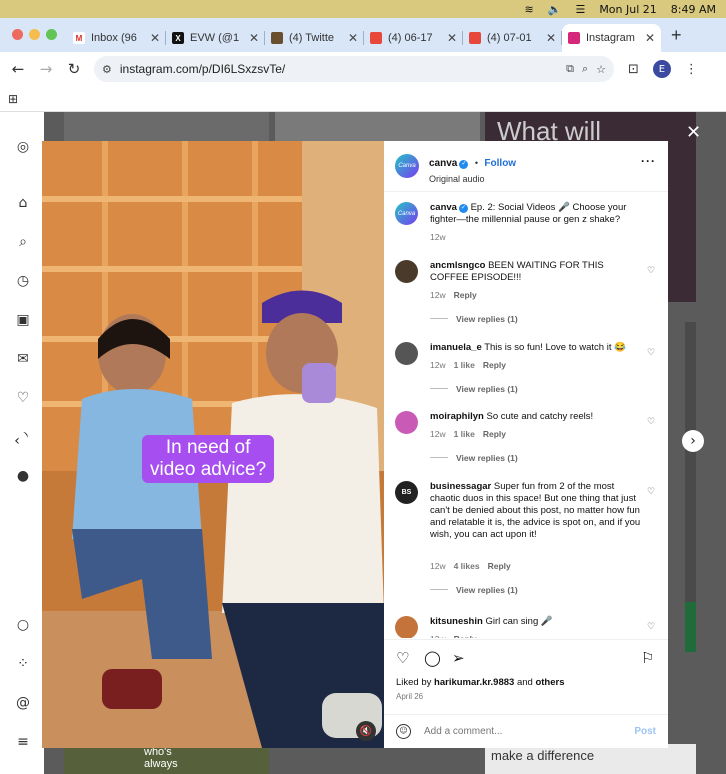 Image resolution: width=726 pixels, height=774 pixels. What do you see at coordinates (23, 625) in the screenshot?
I see `meta-ai-icon: ○` at bounding box center [23, 625].